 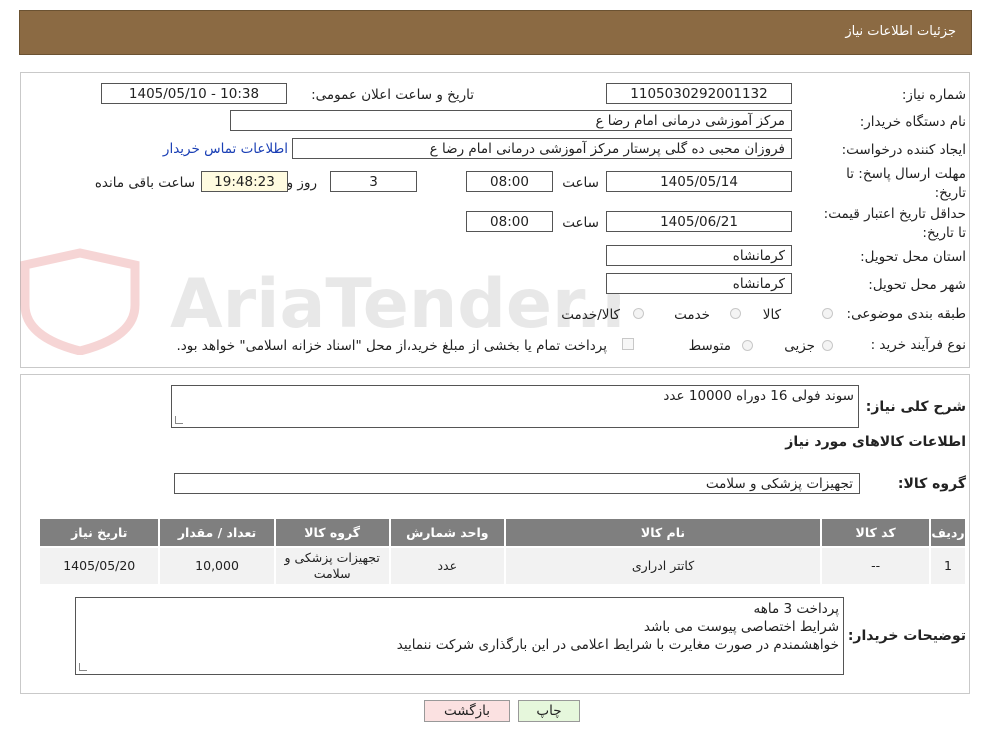 What do you see at coordinates (392, 95) in the screenshot?
I see `announce-label: تاریخ و ساعت اعلان عمومی:` at bounding box center [392, 95].